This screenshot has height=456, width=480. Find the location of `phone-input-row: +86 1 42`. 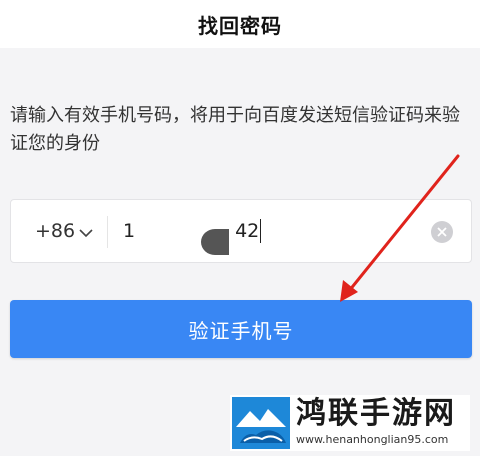

phone-input-row: +86 1 42 is located at coordinates (241, 231).